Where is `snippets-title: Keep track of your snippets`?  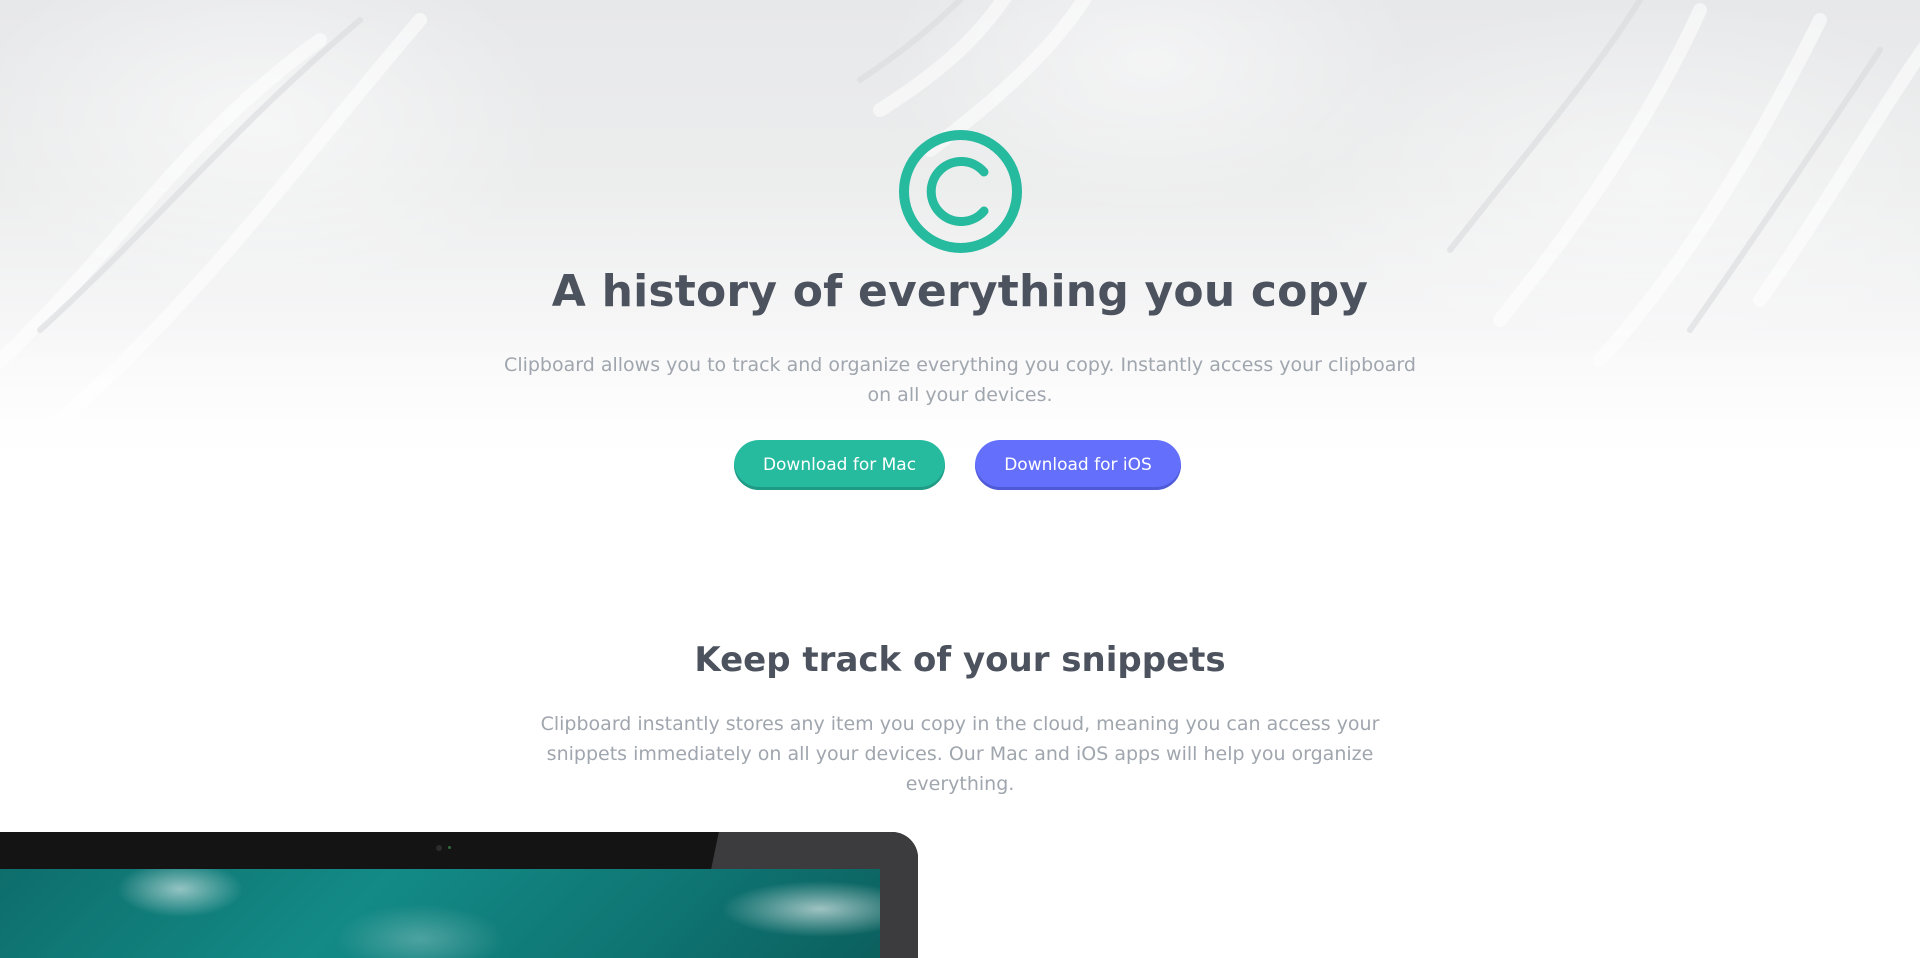 snippets-title: Keep track of your snippets is located at coordinates (960, 660).